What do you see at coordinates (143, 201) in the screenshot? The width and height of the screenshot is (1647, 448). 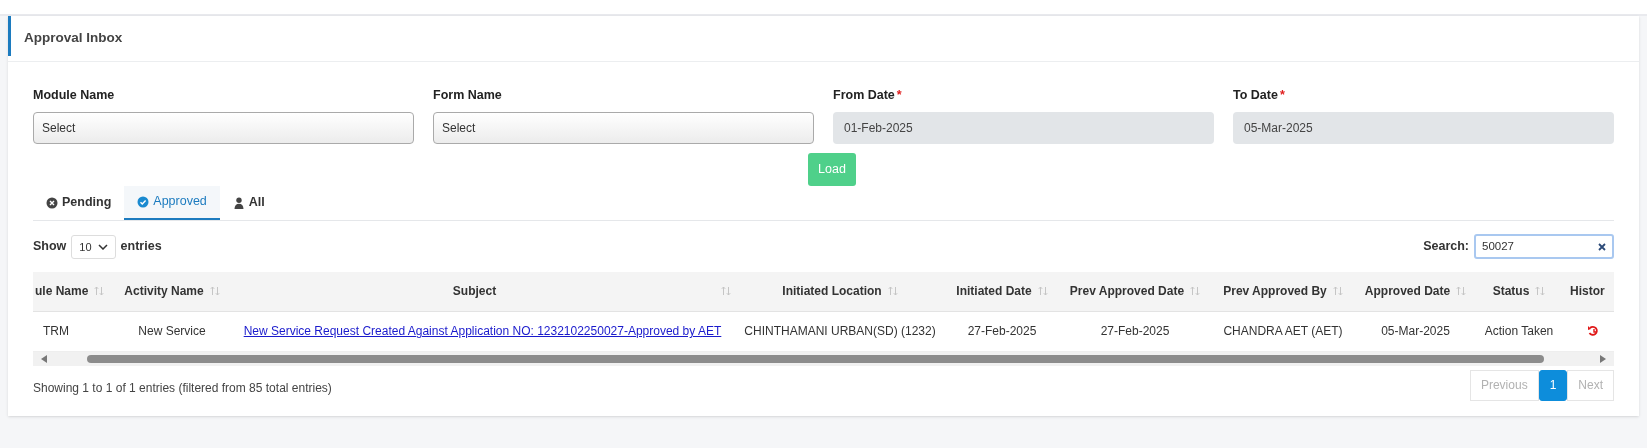 I see `check-circle-icon` at bounding box center [143, 201].